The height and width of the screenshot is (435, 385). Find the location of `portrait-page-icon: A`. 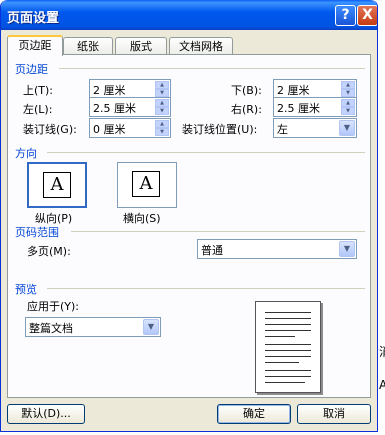

portrait-page-icon: A is located at coordinates (57, 185).